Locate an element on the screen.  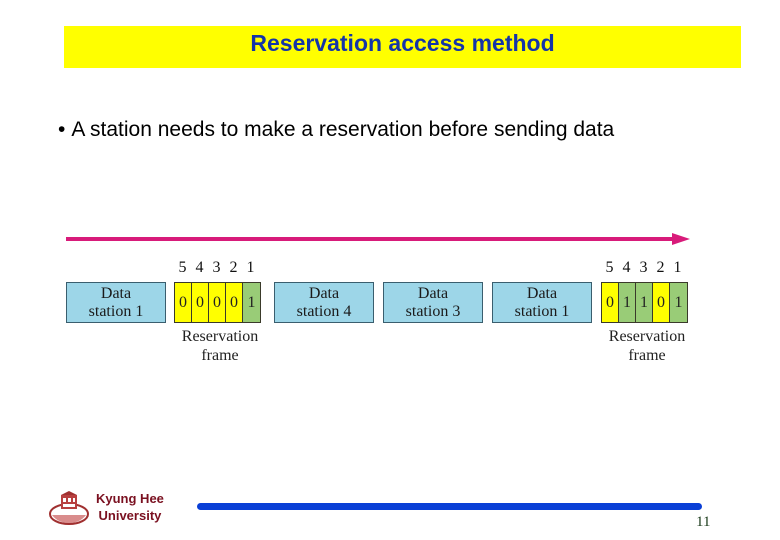
university-name-line: University is located at coordinates (130, 515).